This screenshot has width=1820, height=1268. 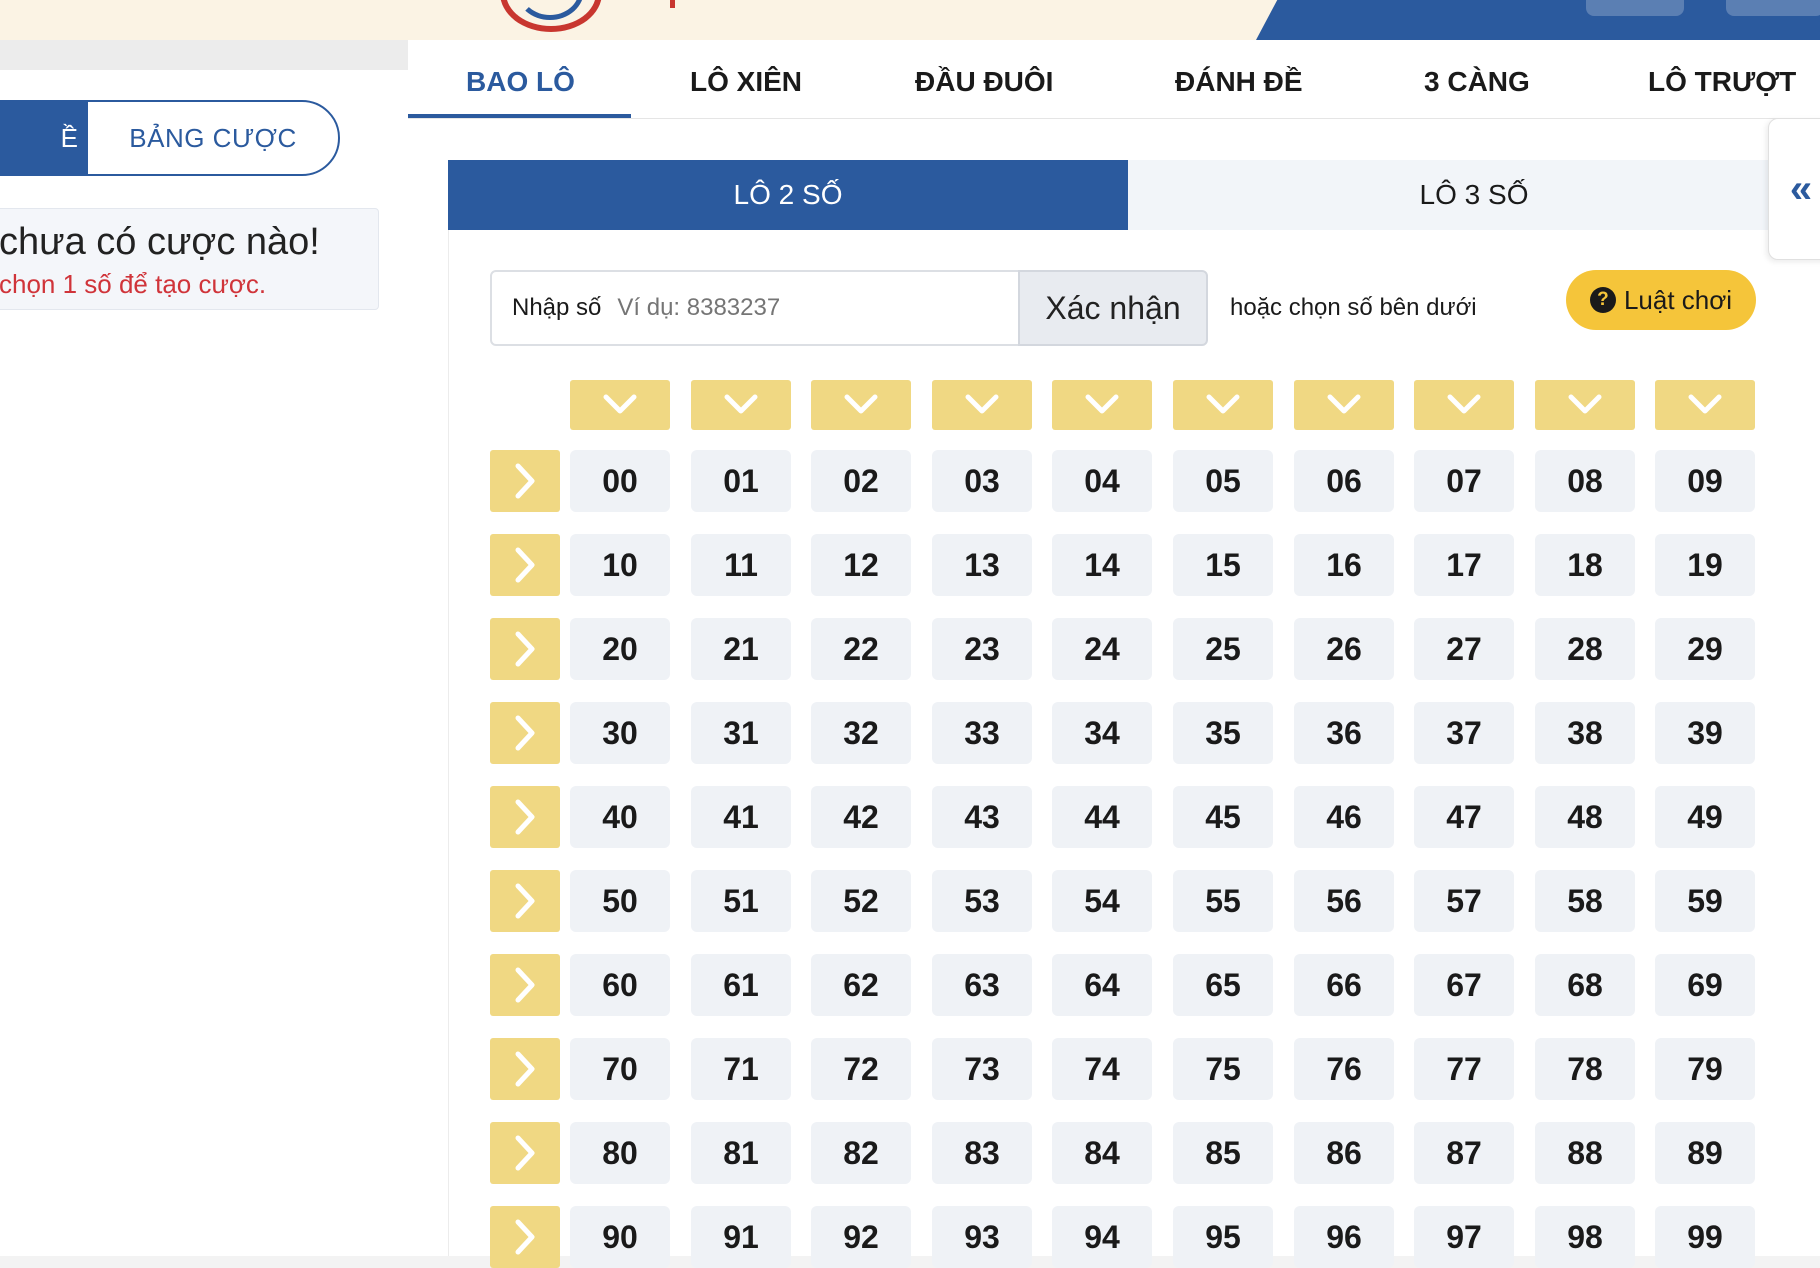 I want to click on number-cell: 67, so click(x=1464, y=985).